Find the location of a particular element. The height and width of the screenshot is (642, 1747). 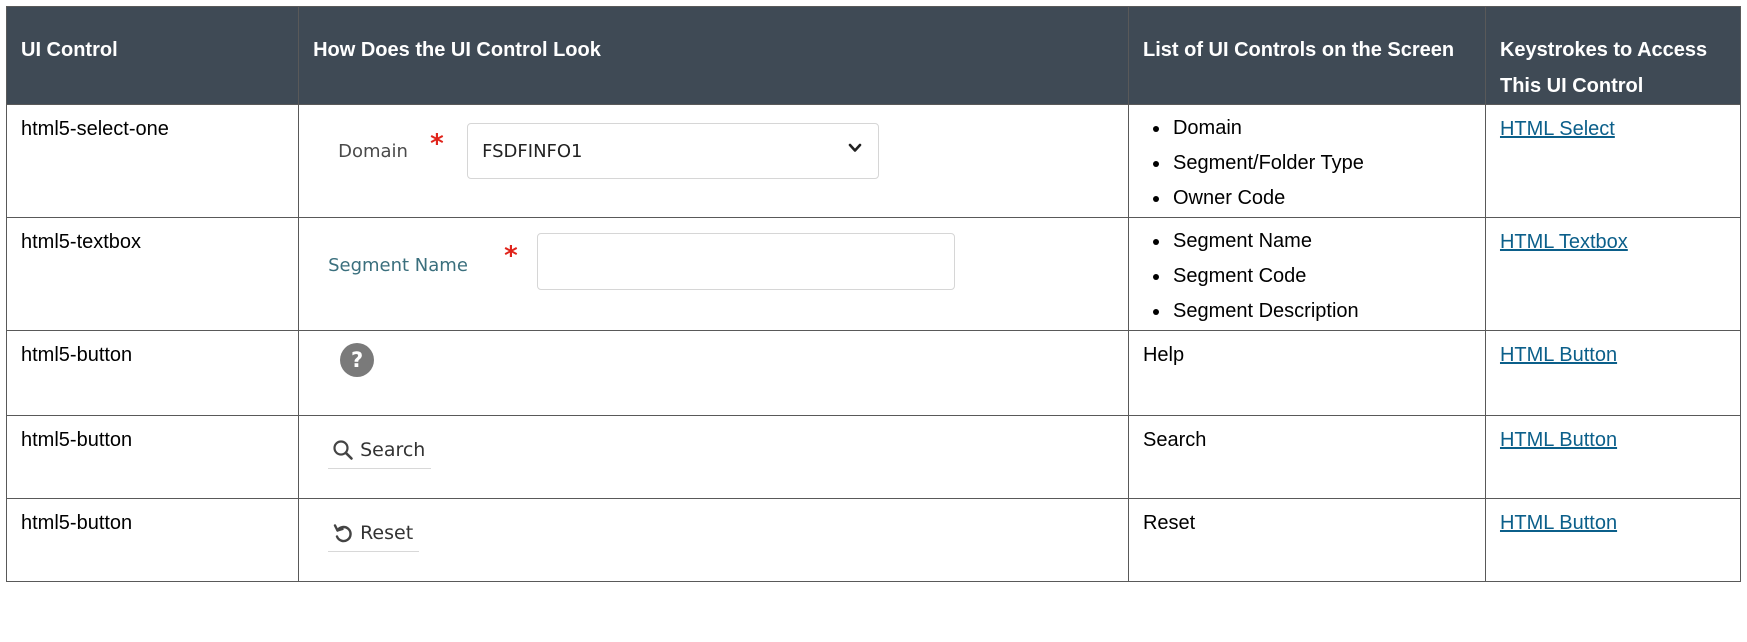

control-name: html5-textbox is located at coordinates (81, 242).